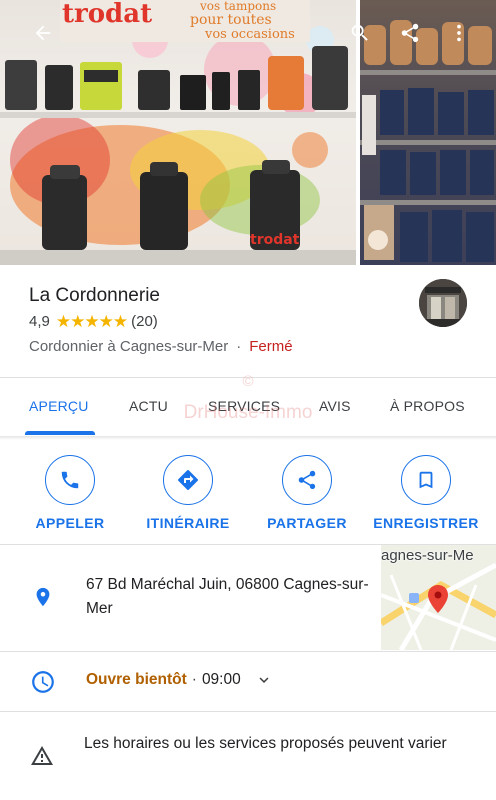 Image resolution: width=496 pixels, height=800 pixels. What do you see at coordinates (59, 406) in the screenshot?
I see `tab-apercu: APERÇU` at bounding box center [59, 406].